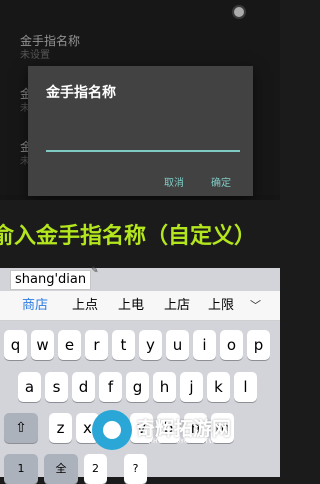  I want to click on watermark-logo-icon, so click(112, 430).